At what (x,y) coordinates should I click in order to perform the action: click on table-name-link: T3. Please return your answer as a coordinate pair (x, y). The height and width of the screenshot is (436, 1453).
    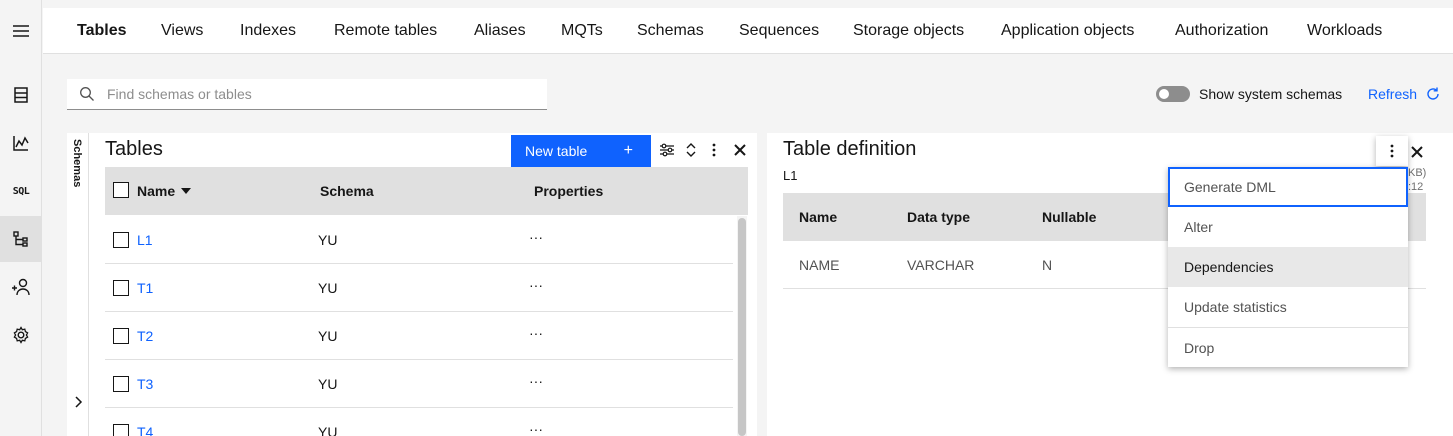
    Looking at the image, I should click on (145, 384).